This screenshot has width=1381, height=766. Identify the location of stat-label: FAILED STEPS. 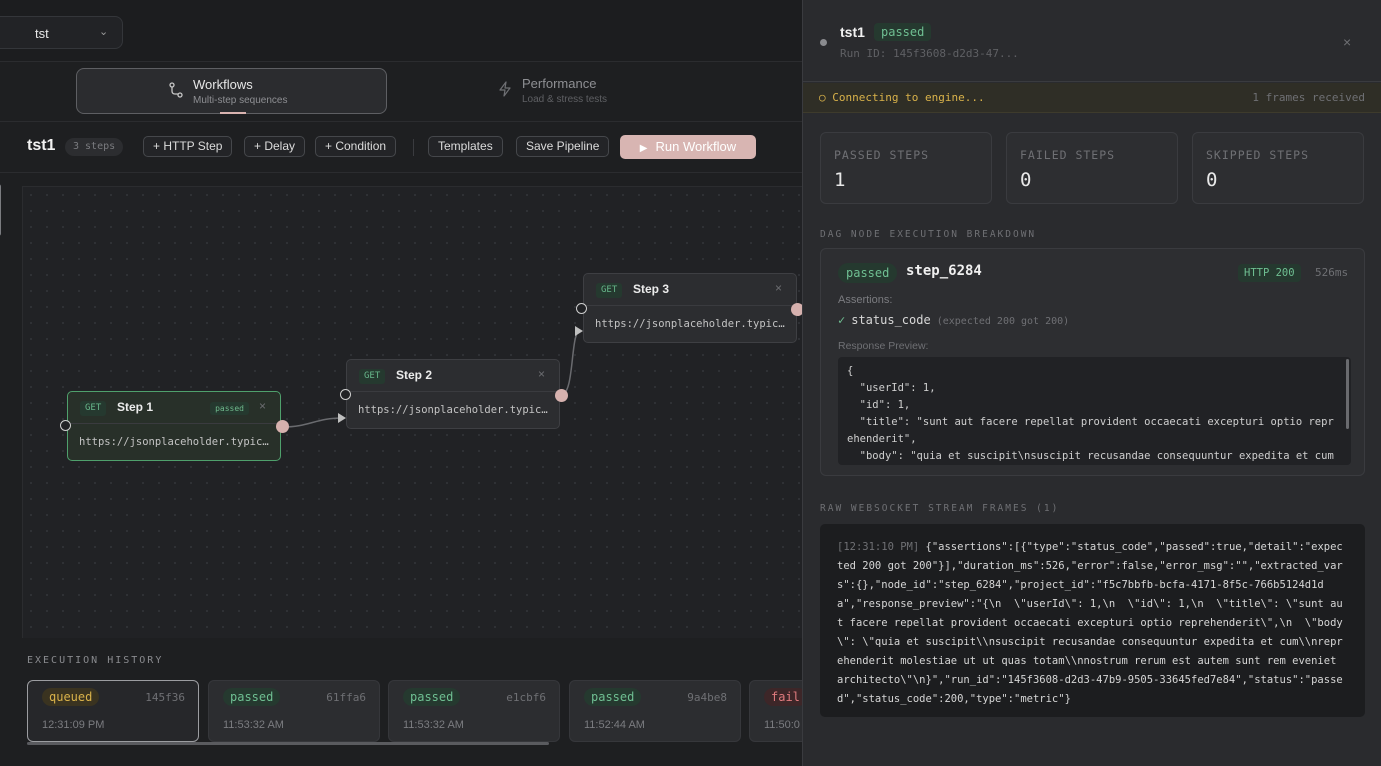
(1068, 155).